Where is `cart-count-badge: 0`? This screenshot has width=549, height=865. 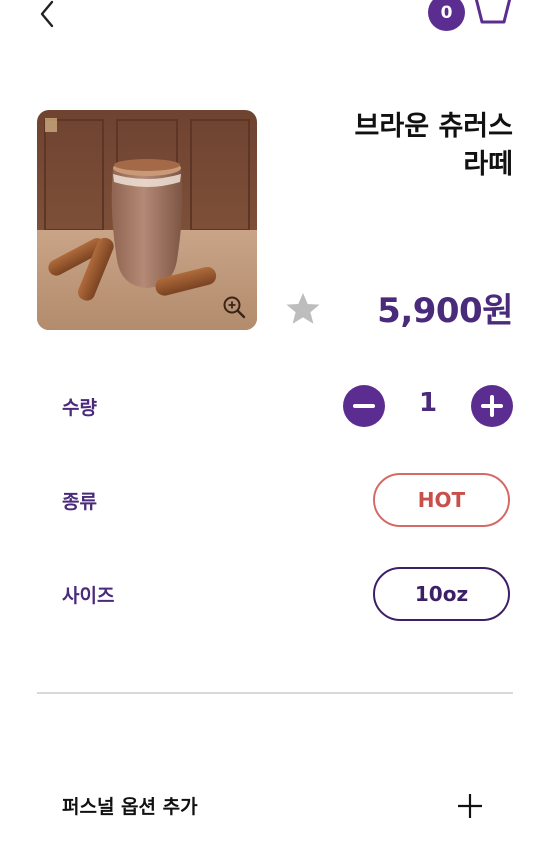 cart-count-badge: 0 is located at coordinates (446, 15).